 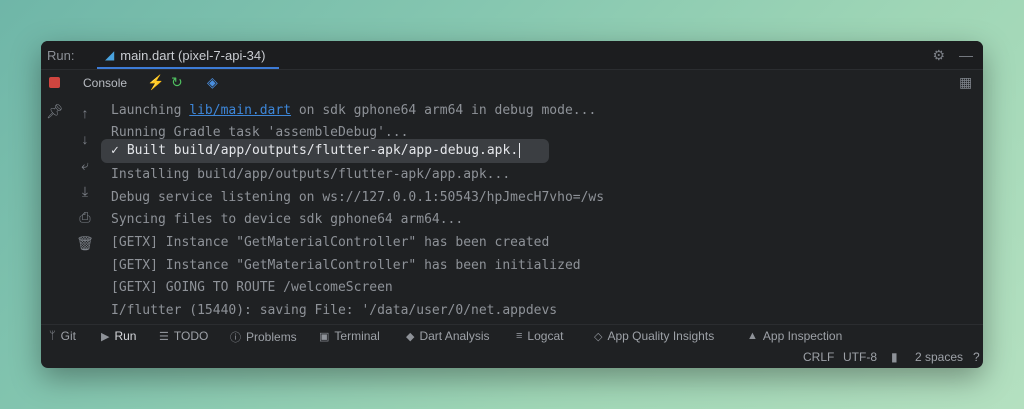 What do you see at coordinates (512, 55) in the screenshot?
I see `run-titlebar: Run: ◢ main.dart (pixel-7-api-34) ⚙ —` at bounding box center [512, 55].